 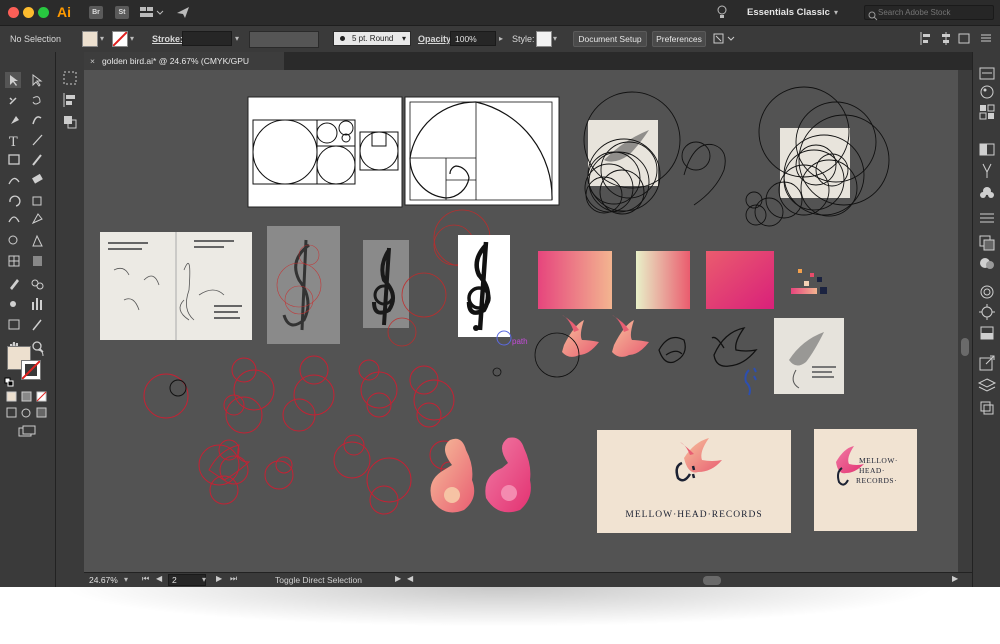 I want to click on bass-clef-mark, so click(x=750, y=381).